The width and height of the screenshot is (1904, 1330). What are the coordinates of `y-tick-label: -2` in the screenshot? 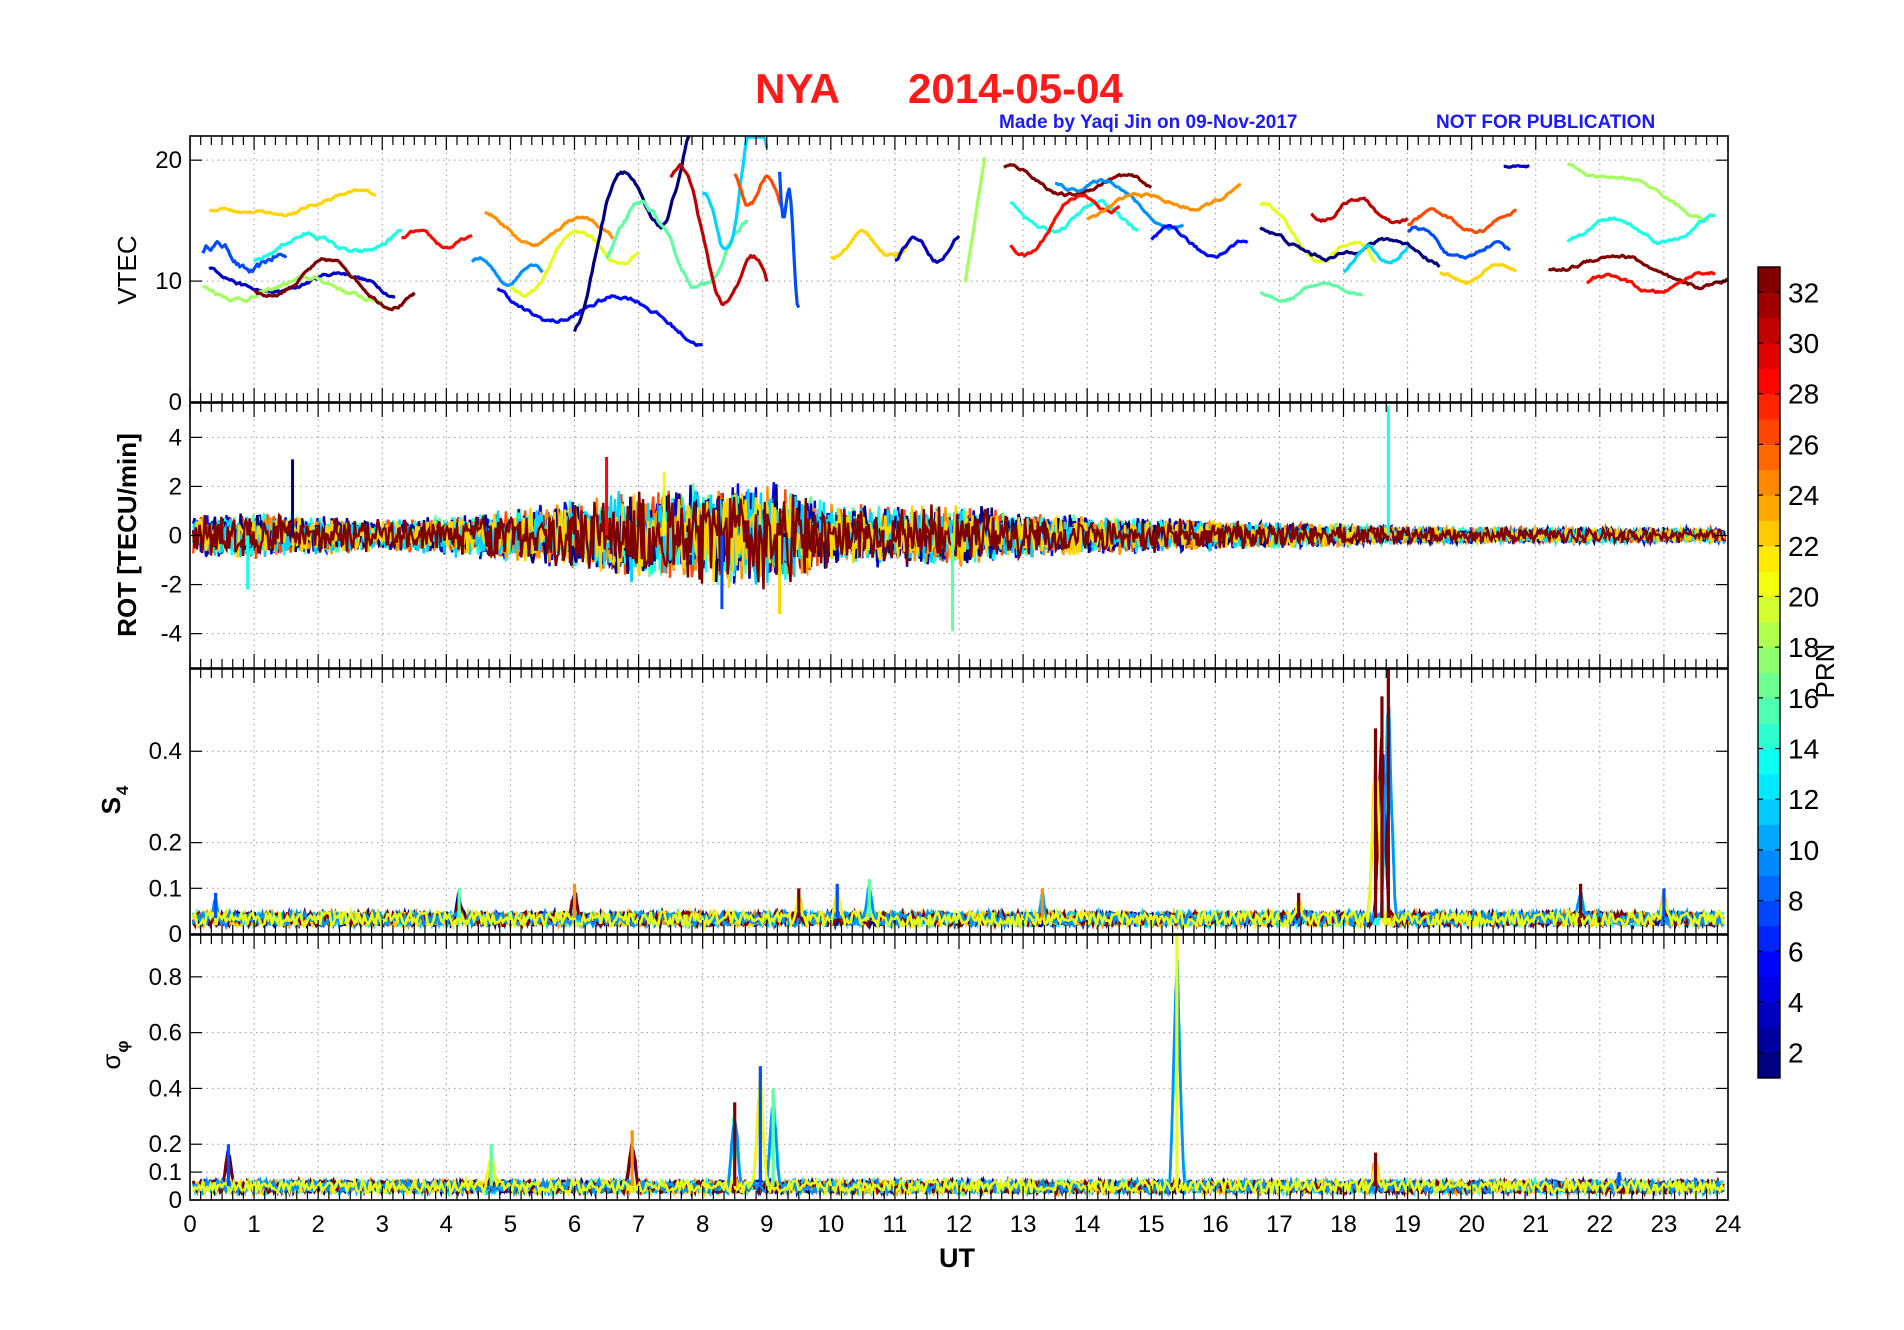 It's located at (171, 585).